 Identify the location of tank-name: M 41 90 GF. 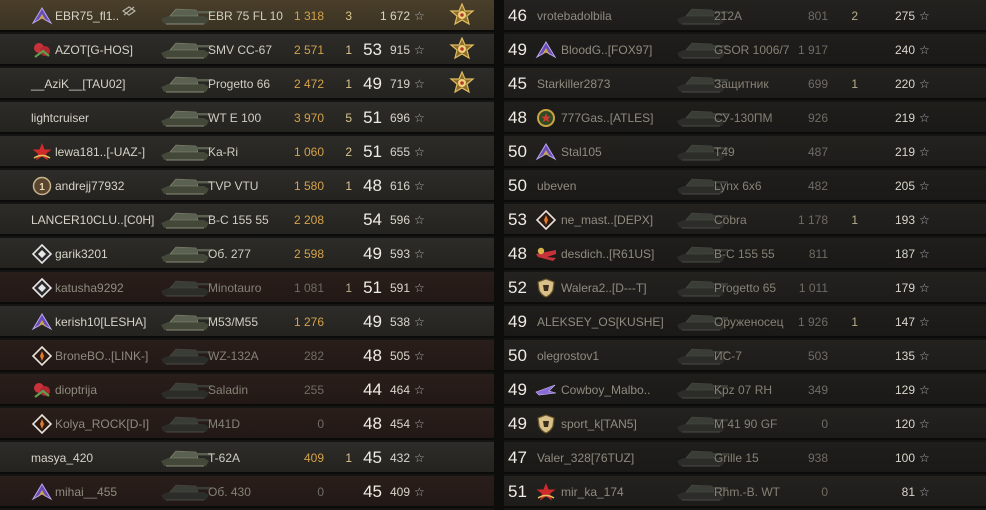
(746, 424).